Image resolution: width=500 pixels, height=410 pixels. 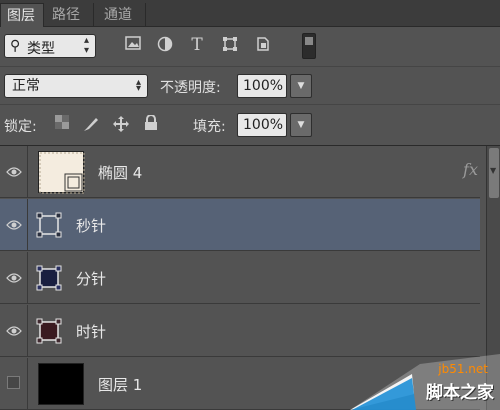 What do you see at coordinates (470, 169) in the screenshot?
I see `layer-effects-icon: fx` at bounding box center [470, 169].